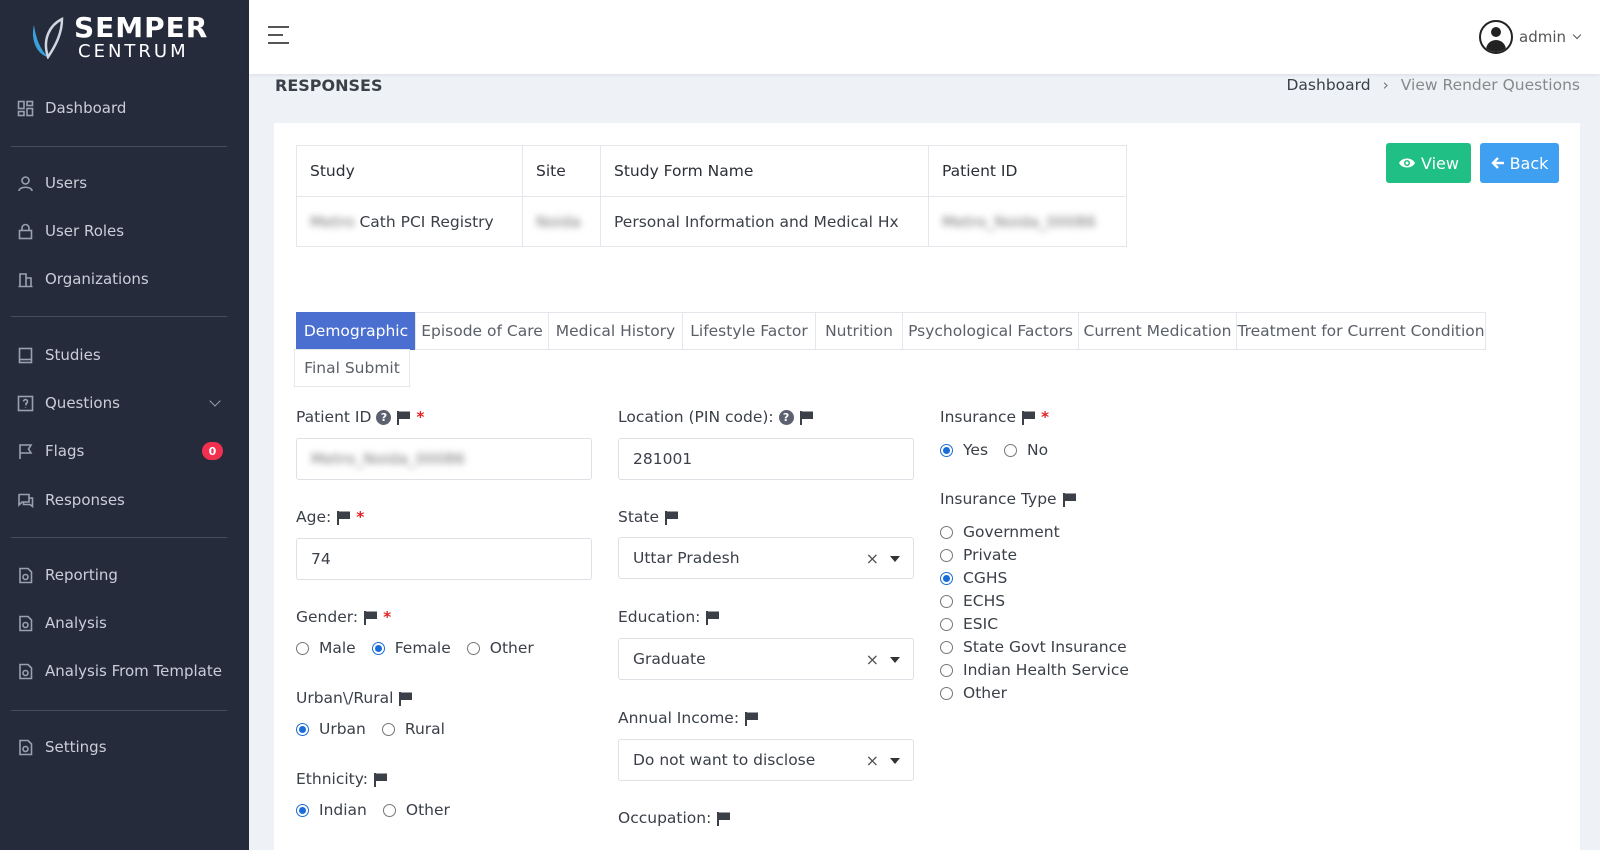  What do you see at coordinates (1530, 37) in the screenshot?
I see `user-menu: admin` at bounding box center [1530, 37].